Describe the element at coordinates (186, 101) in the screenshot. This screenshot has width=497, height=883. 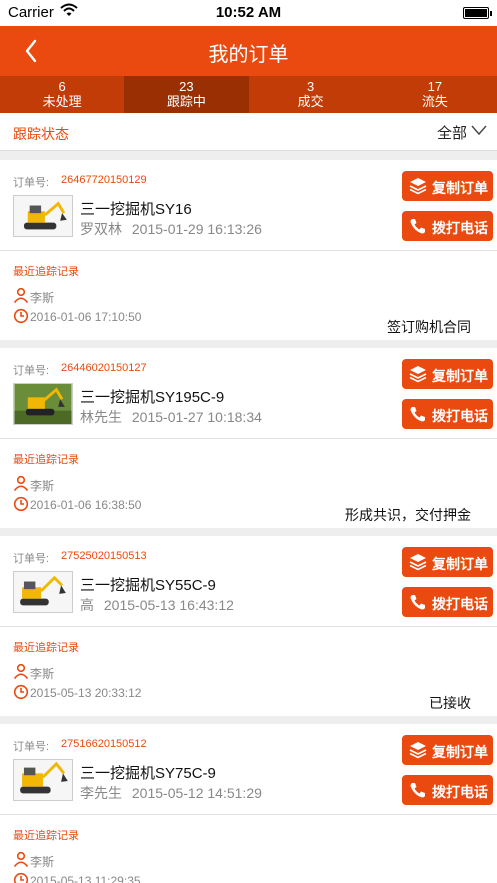
I see `tab-label: 跟踪中` at that location.